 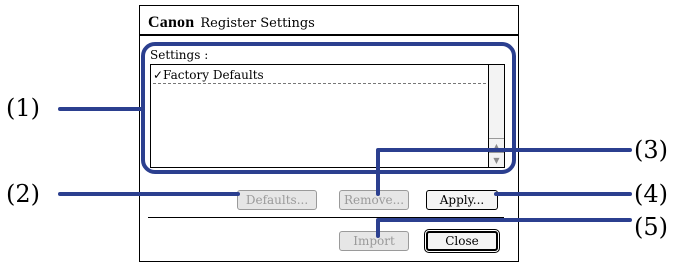 What do you see at coordinates (179, 55) in the screenshot?
I see `settings-label: Settings :` at bounding box center [179, 55].